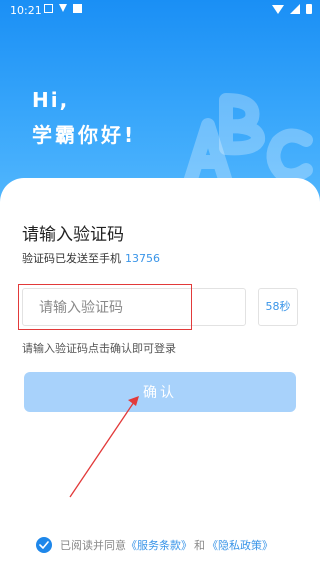 Image resolution: width=320 pixels, height=568 pixels. I want to click on countdown-button: 58秒, so click(278, 307).